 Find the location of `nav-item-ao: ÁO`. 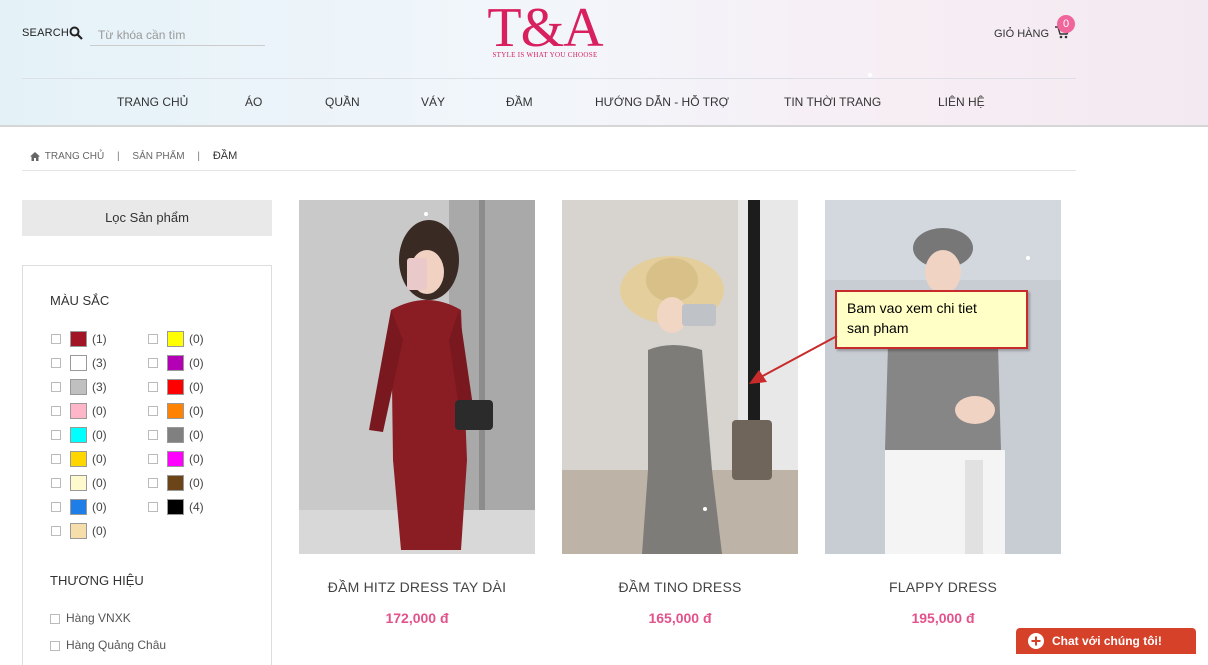

nav-item-ao: ÁO is located at coordinates (253, 102).